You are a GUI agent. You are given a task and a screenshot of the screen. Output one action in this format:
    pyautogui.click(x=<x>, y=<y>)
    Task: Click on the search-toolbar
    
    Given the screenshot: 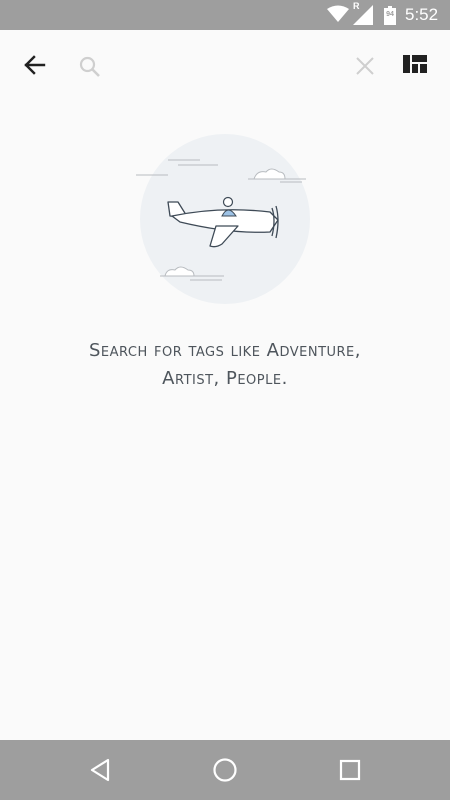 What is the action you would take?
    pyautogui.click(x=225, y=66)
    